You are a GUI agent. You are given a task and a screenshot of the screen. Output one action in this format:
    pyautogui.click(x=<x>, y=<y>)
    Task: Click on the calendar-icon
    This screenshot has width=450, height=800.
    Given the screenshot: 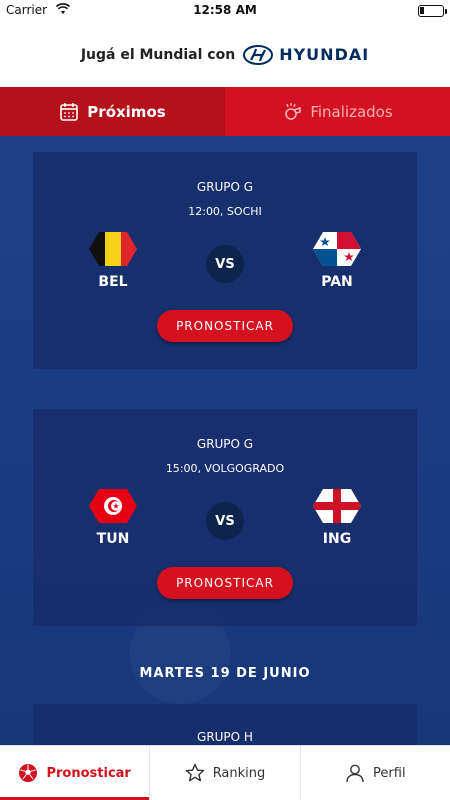 What is the action you would take?
    pyautogui.click(x=69, y=111)
    